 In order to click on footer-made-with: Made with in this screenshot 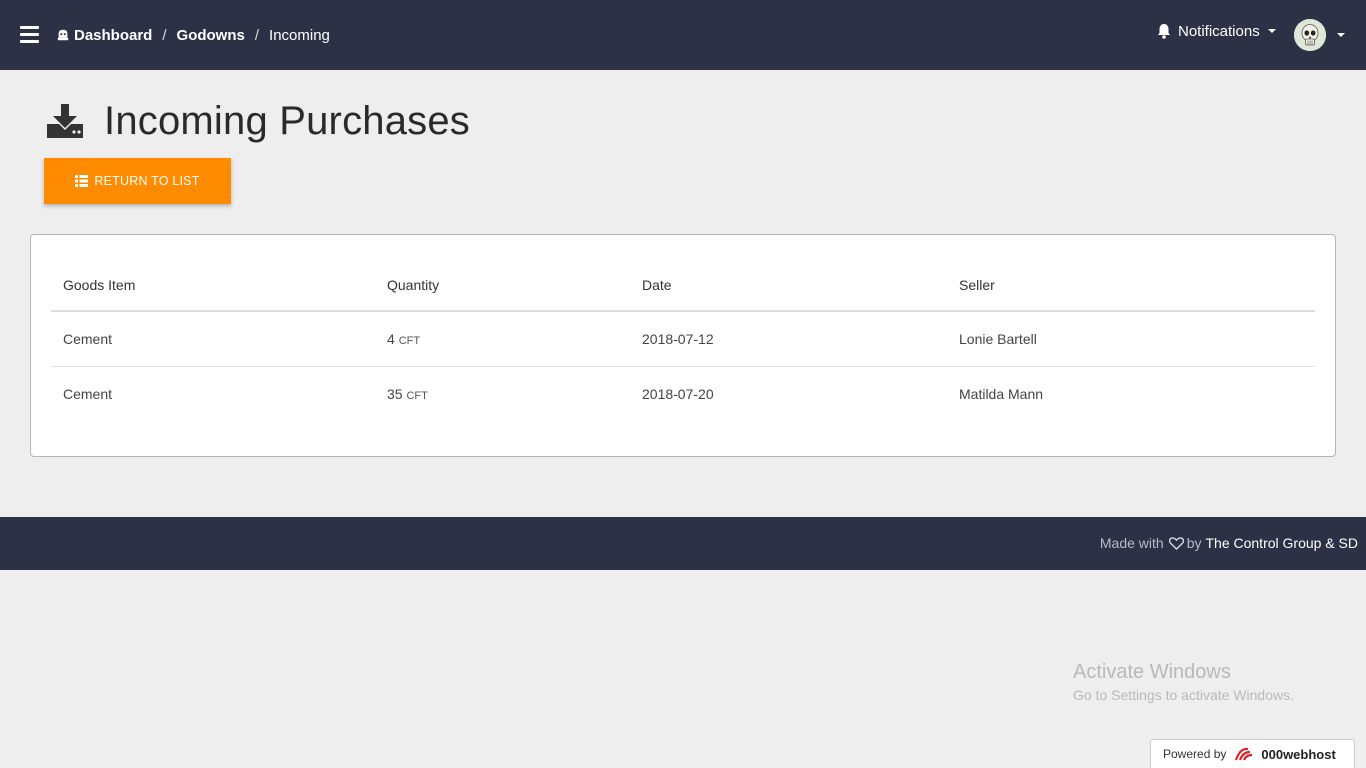, I will do `click(1131, 543)`.